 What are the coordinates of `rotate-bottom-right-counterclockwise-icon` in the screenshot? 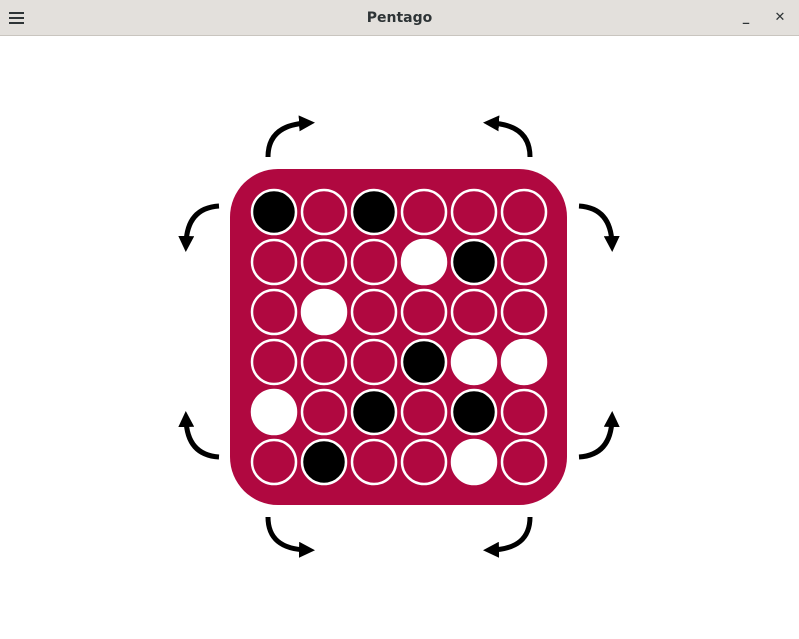 It's located at (599, 435).